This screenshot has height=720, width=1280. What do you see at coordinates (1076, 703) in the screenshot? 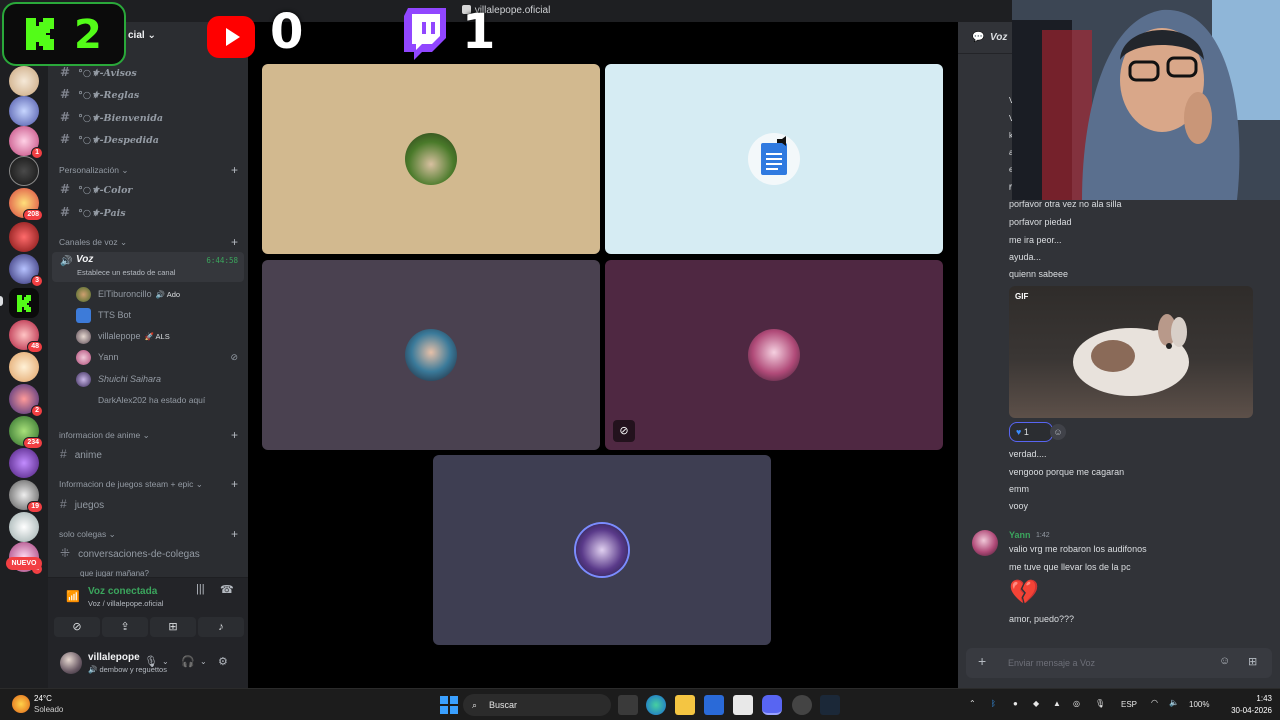
I see `tray-app-icon: ◎` at bounding box center [1076, 703].